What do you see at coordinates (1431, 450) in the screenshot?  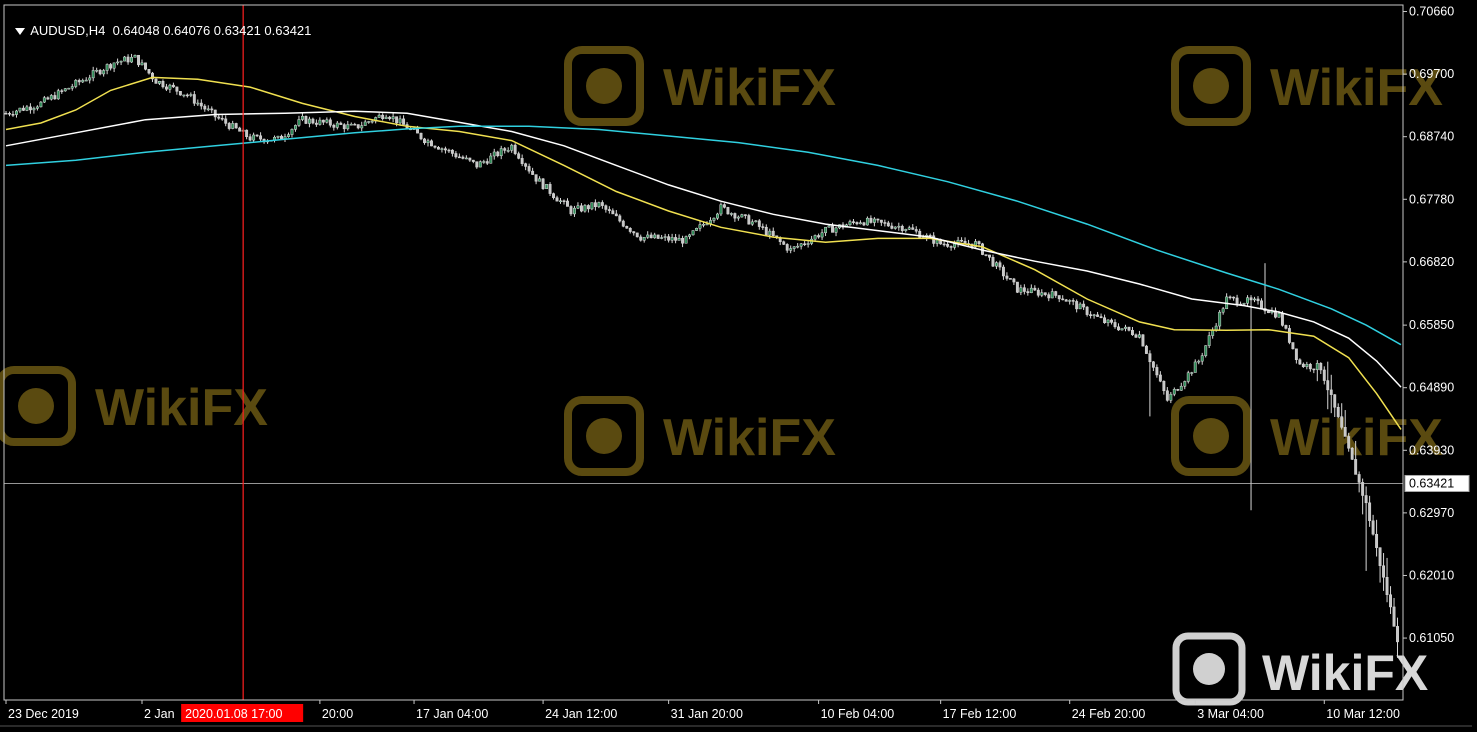 I see `price-tick-label: 0.63930` at bounding box center [1431, 450].